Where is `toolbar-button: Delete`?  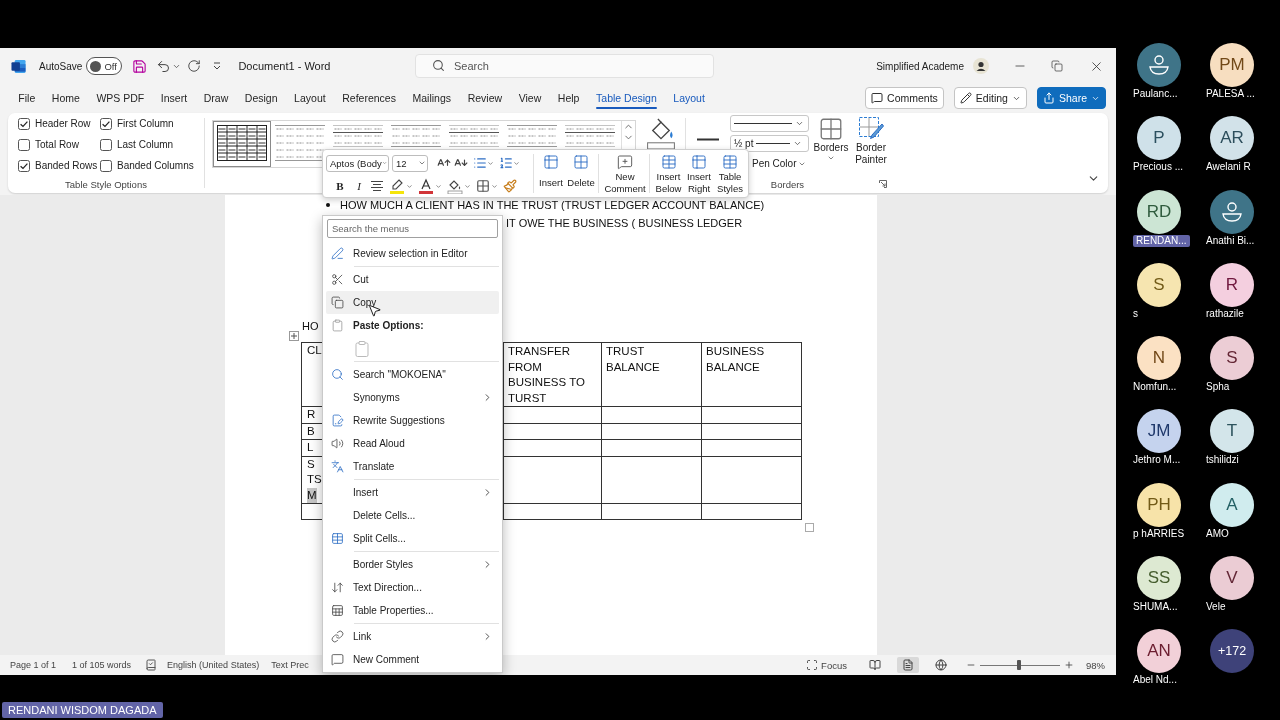 toolbar-button: Delete is located at coordinates (581, 173).